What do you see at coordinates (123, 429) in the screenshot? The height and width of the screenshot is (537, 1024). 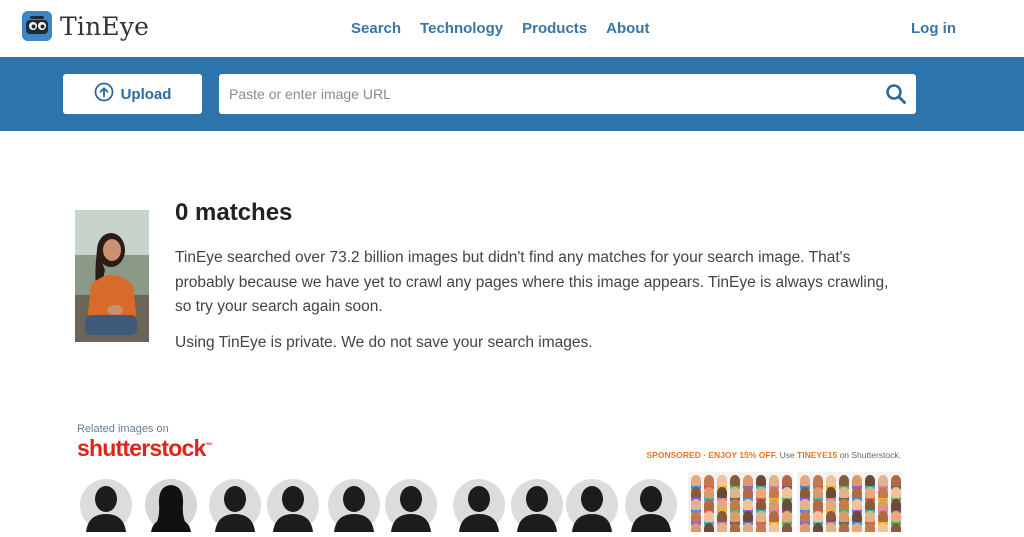 I see `related-images-label: Related images on` at bounding box center [123, 429].